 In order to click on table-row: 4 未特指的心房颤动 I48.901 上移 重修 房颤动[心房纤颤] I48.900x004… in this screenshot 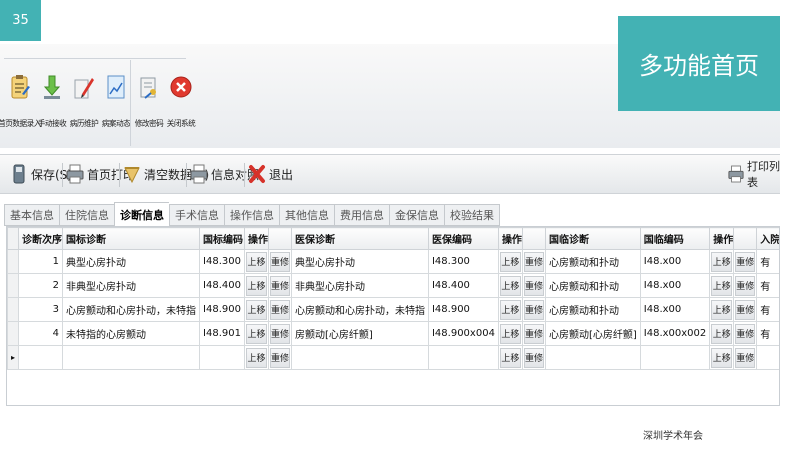, I will do `click(393, 333)`.